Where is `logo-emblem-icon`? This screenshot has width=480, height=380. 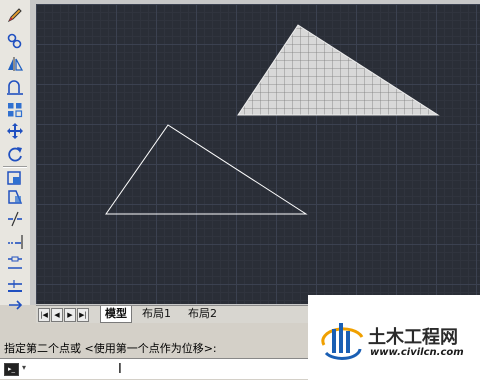
logo-emblem-icon is located at coordinates (342, 341).